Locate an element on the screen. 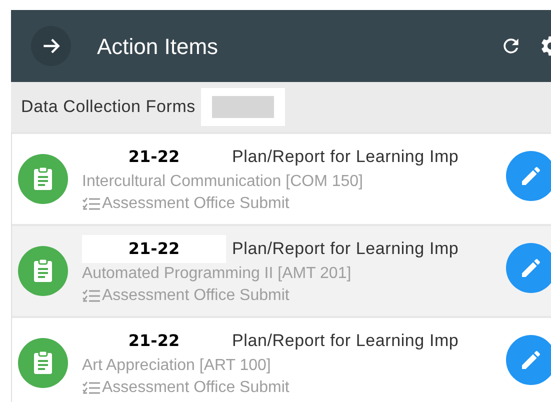 This screenshot has height=402, width=551. page-title: Action Items is located at coordinates (157, 46).